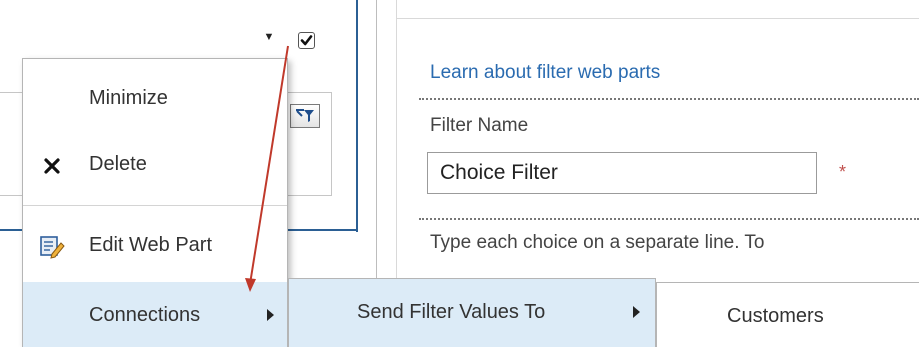 This screenshot has height=347, width=919. I want to click on menu-item-connections: Connections, so click(155, 314).